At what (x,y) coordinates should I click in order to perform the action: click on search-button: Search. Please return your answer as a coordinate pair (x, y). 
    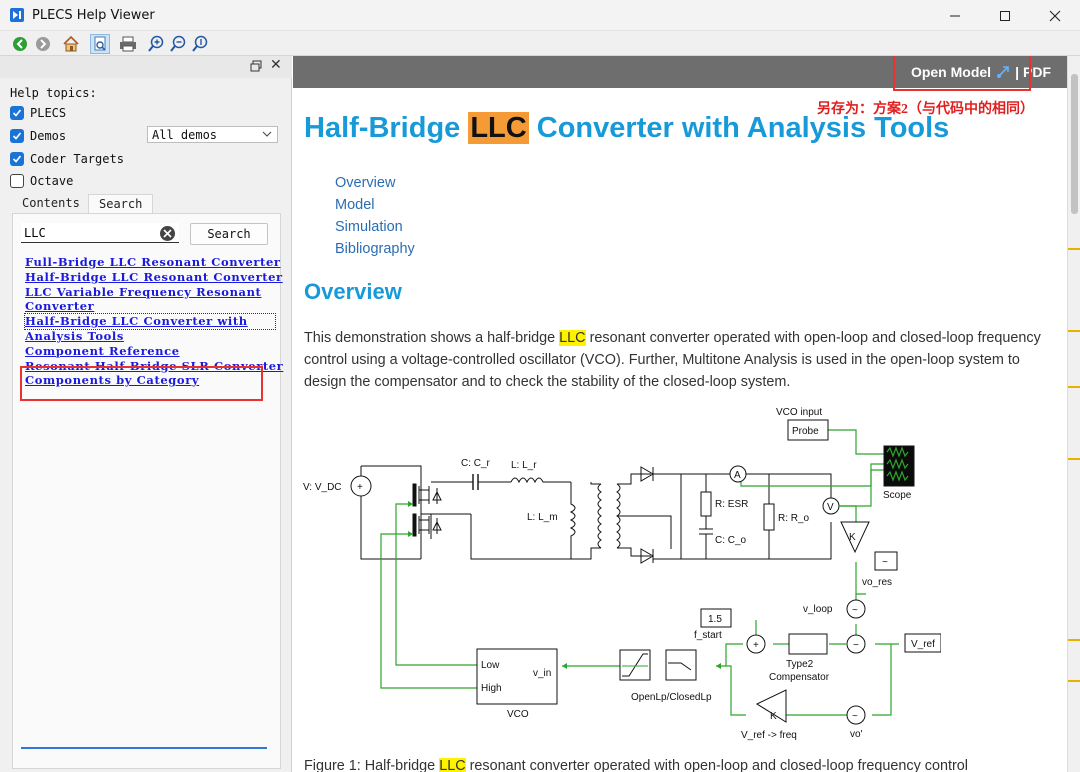
    Looking at the image, I should click on (229, 234).